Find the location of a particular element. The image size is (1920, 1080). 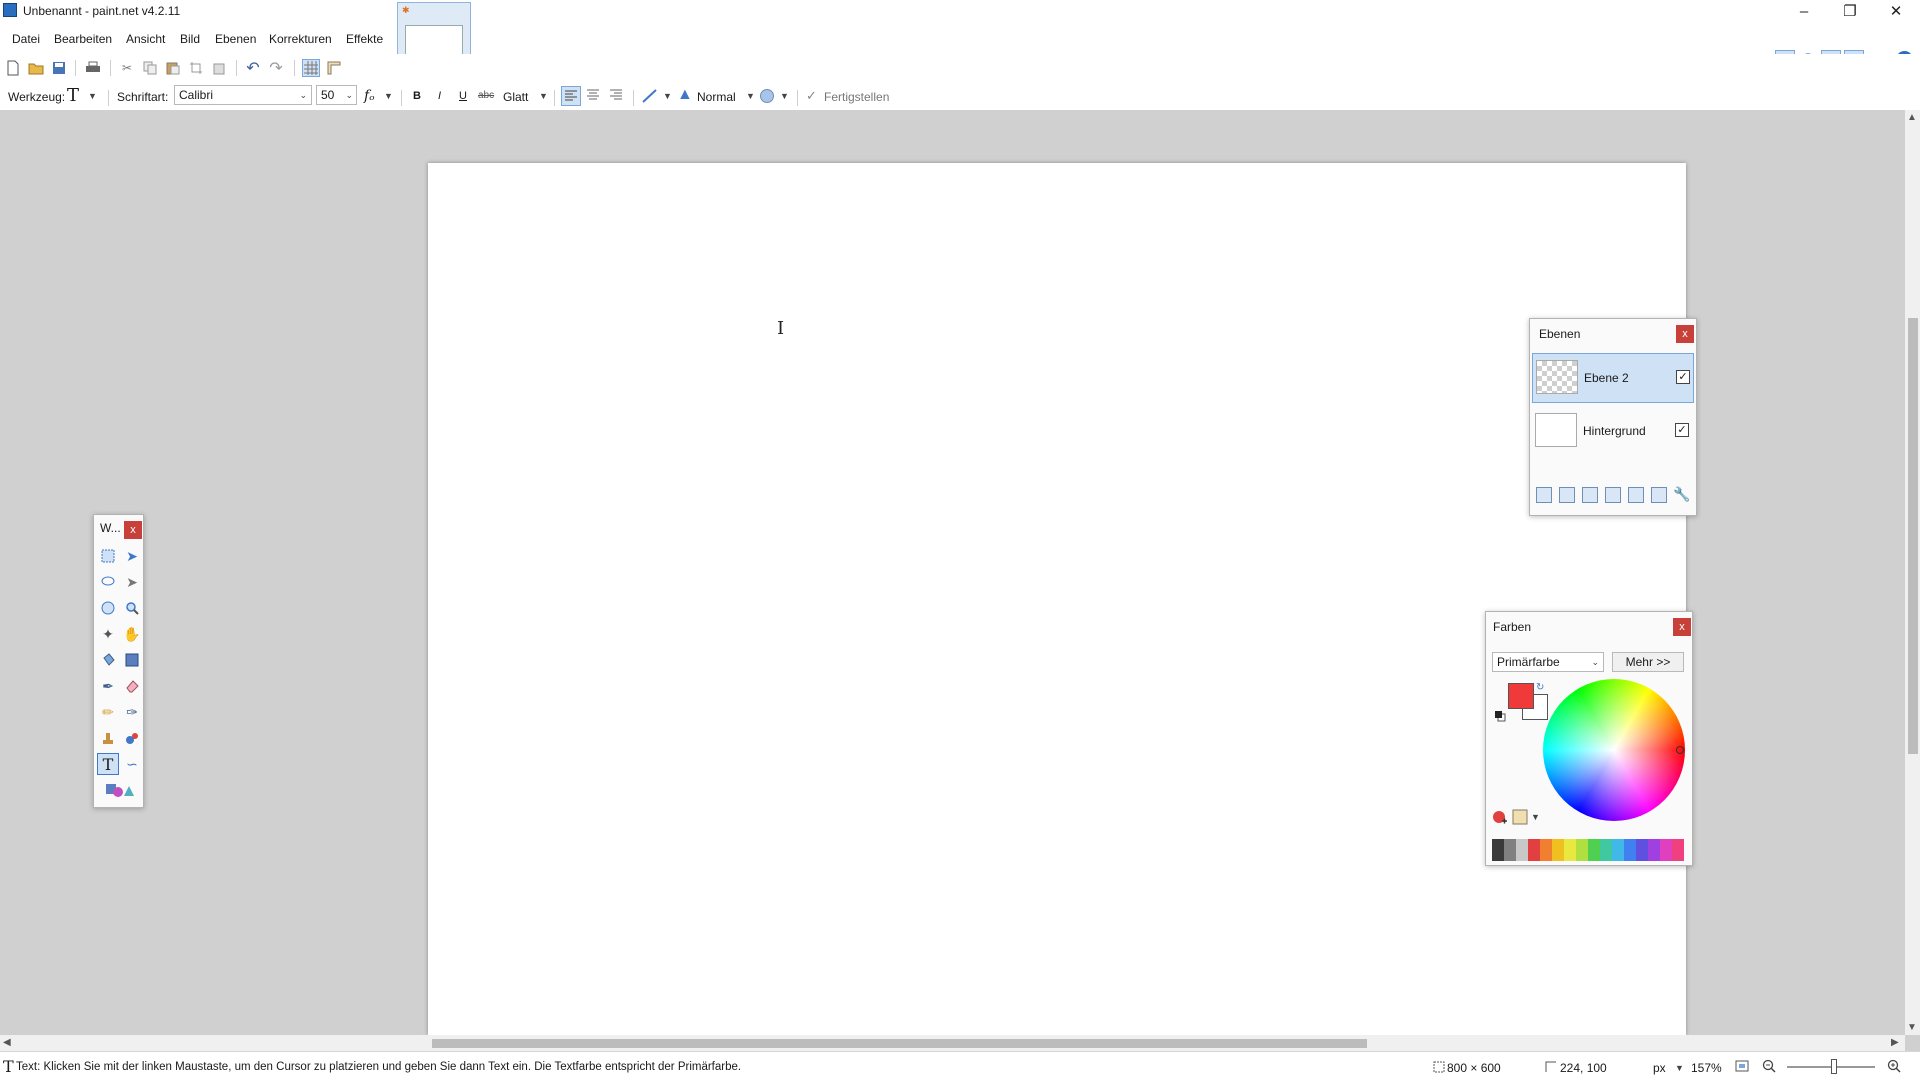

recolor-icon is located at coordinates (132, 738).